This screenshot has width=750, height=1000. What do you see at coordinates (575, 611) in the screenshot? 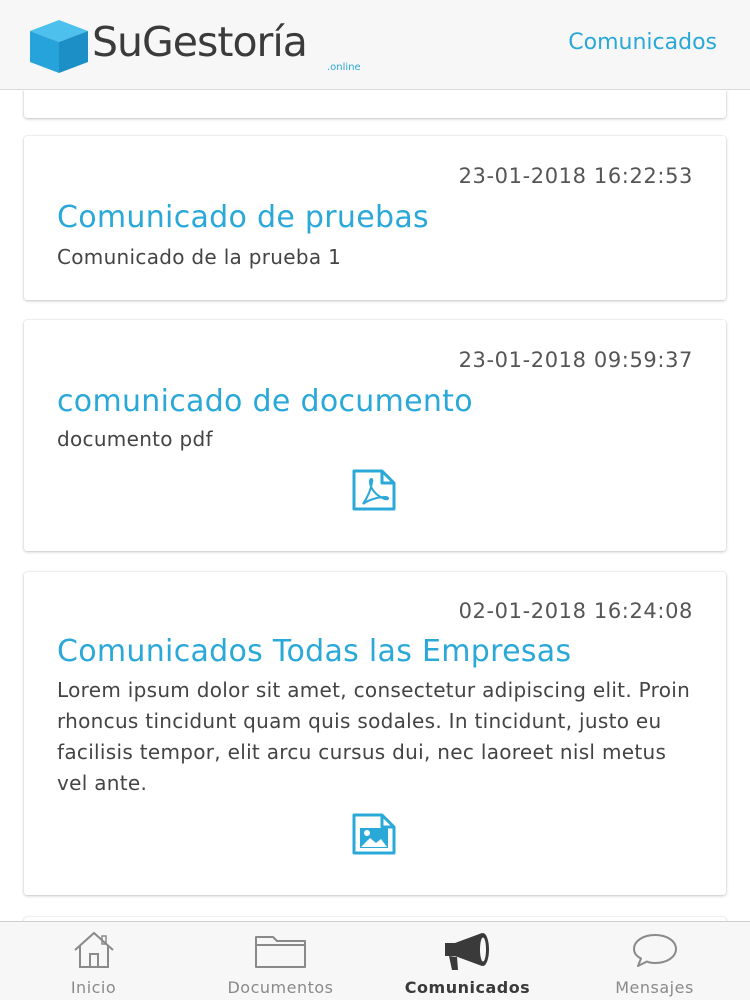
I see `comunicado-date: 02-01-2018 16:24:08` at bounding box center [575, 611].